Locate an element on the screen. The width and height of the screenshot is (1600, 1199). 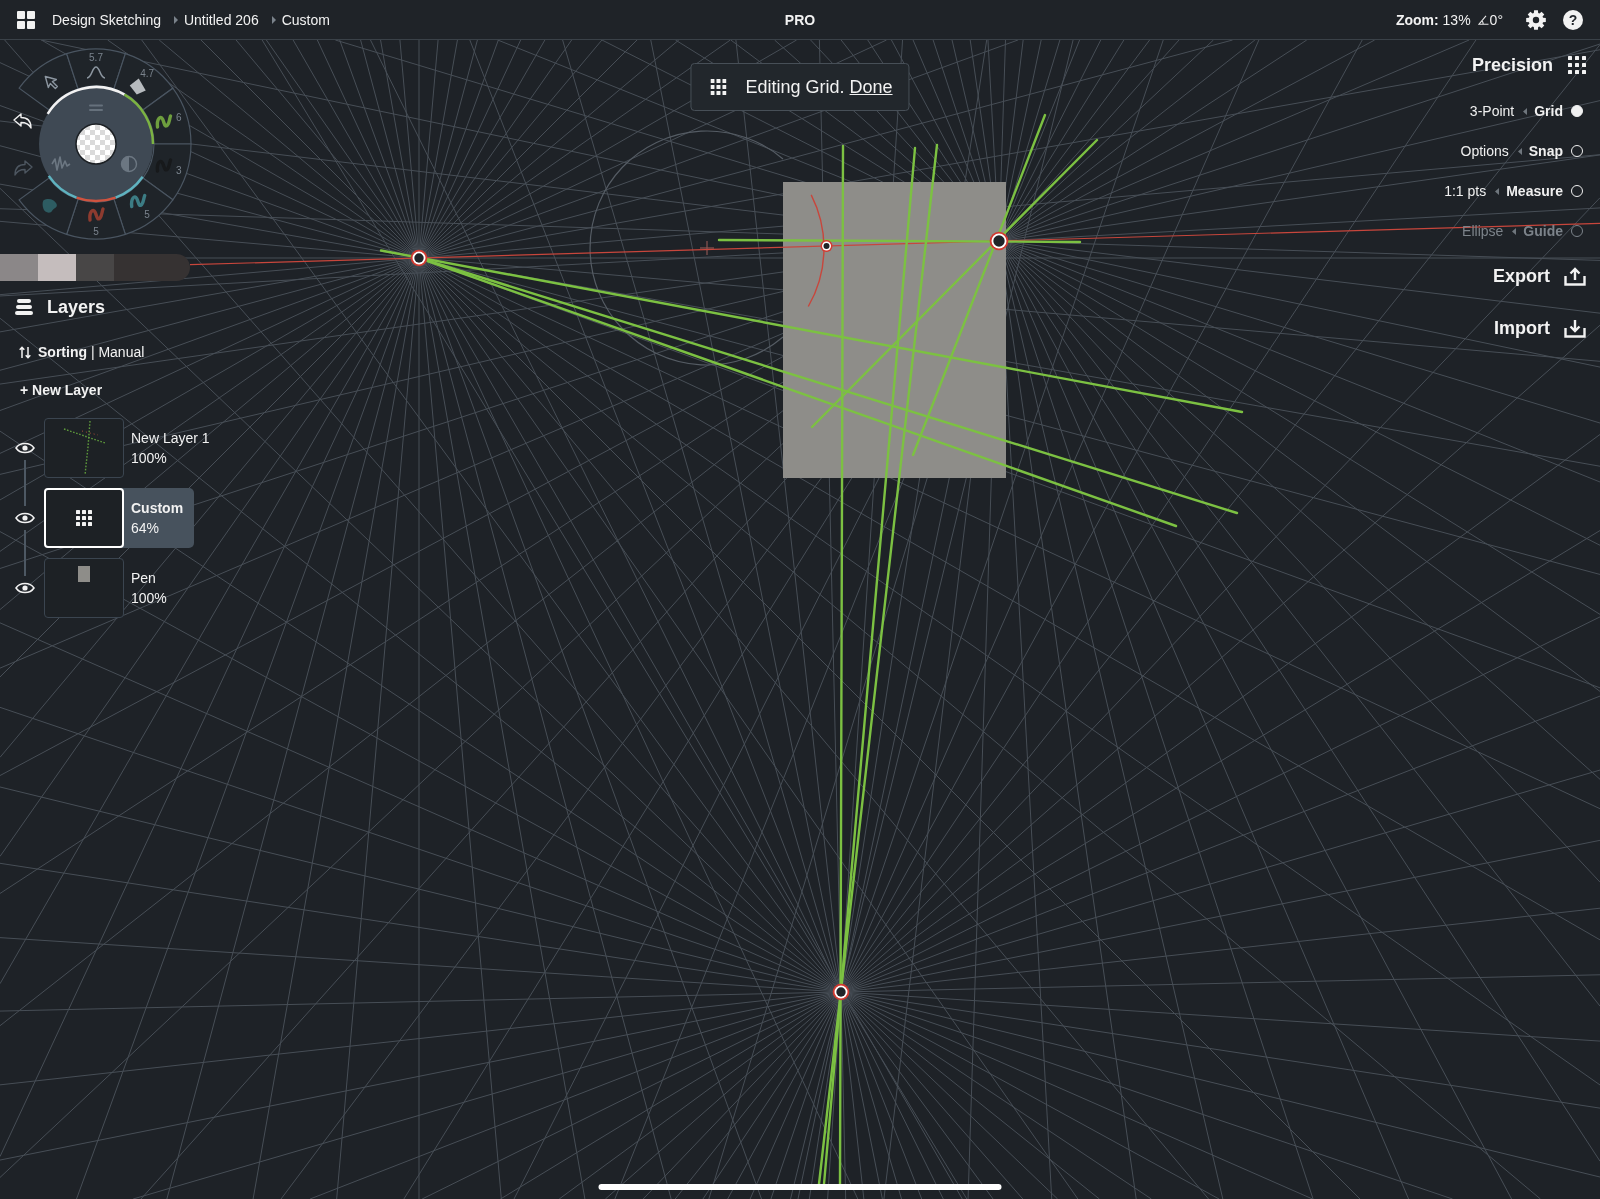
option-button: 1:1 pts is located at coordinates (1465, 191).